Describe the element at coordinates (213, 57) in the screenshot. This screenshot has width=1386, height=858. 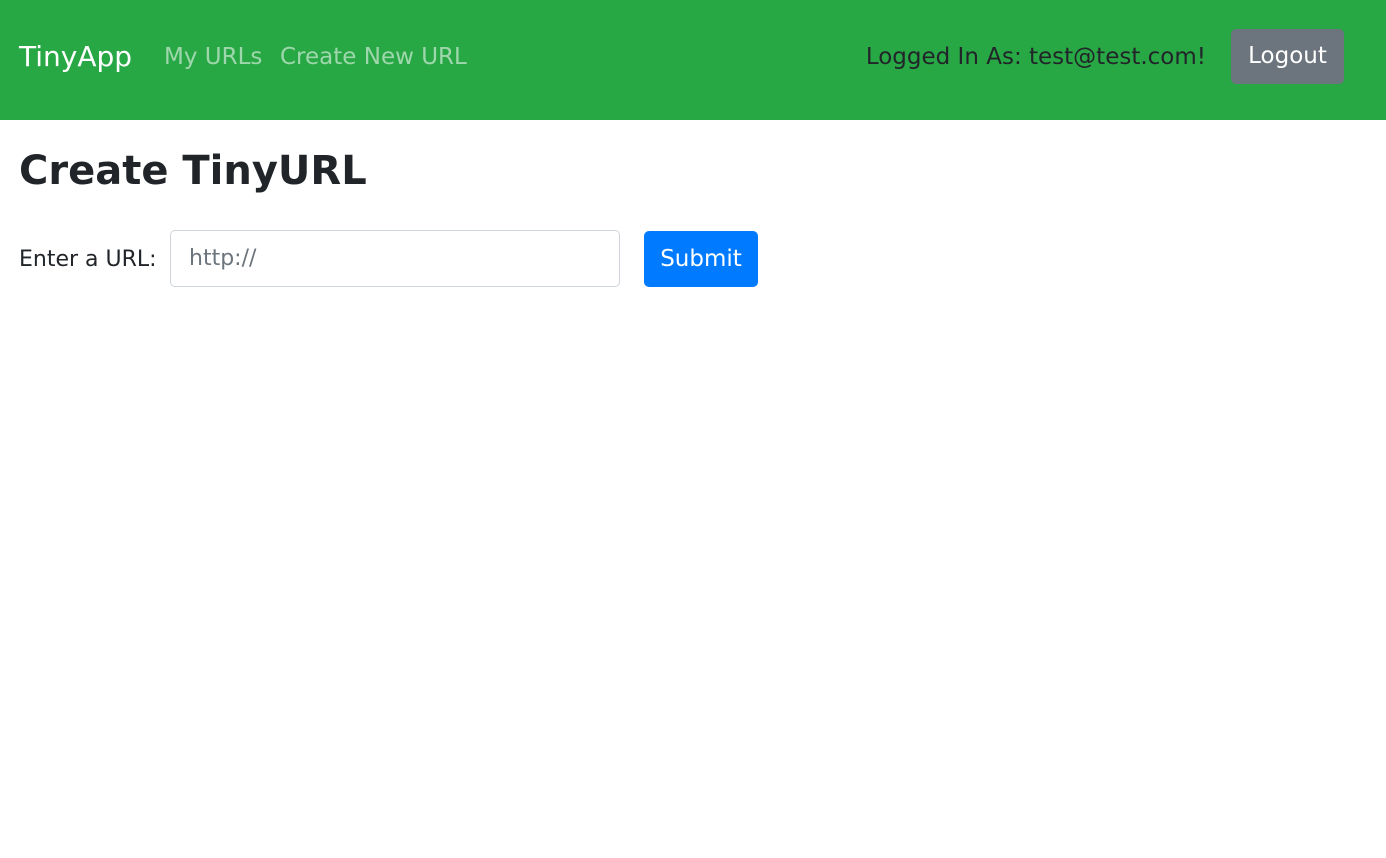
I see `nav-link-my-urls: My URLs` at that location.